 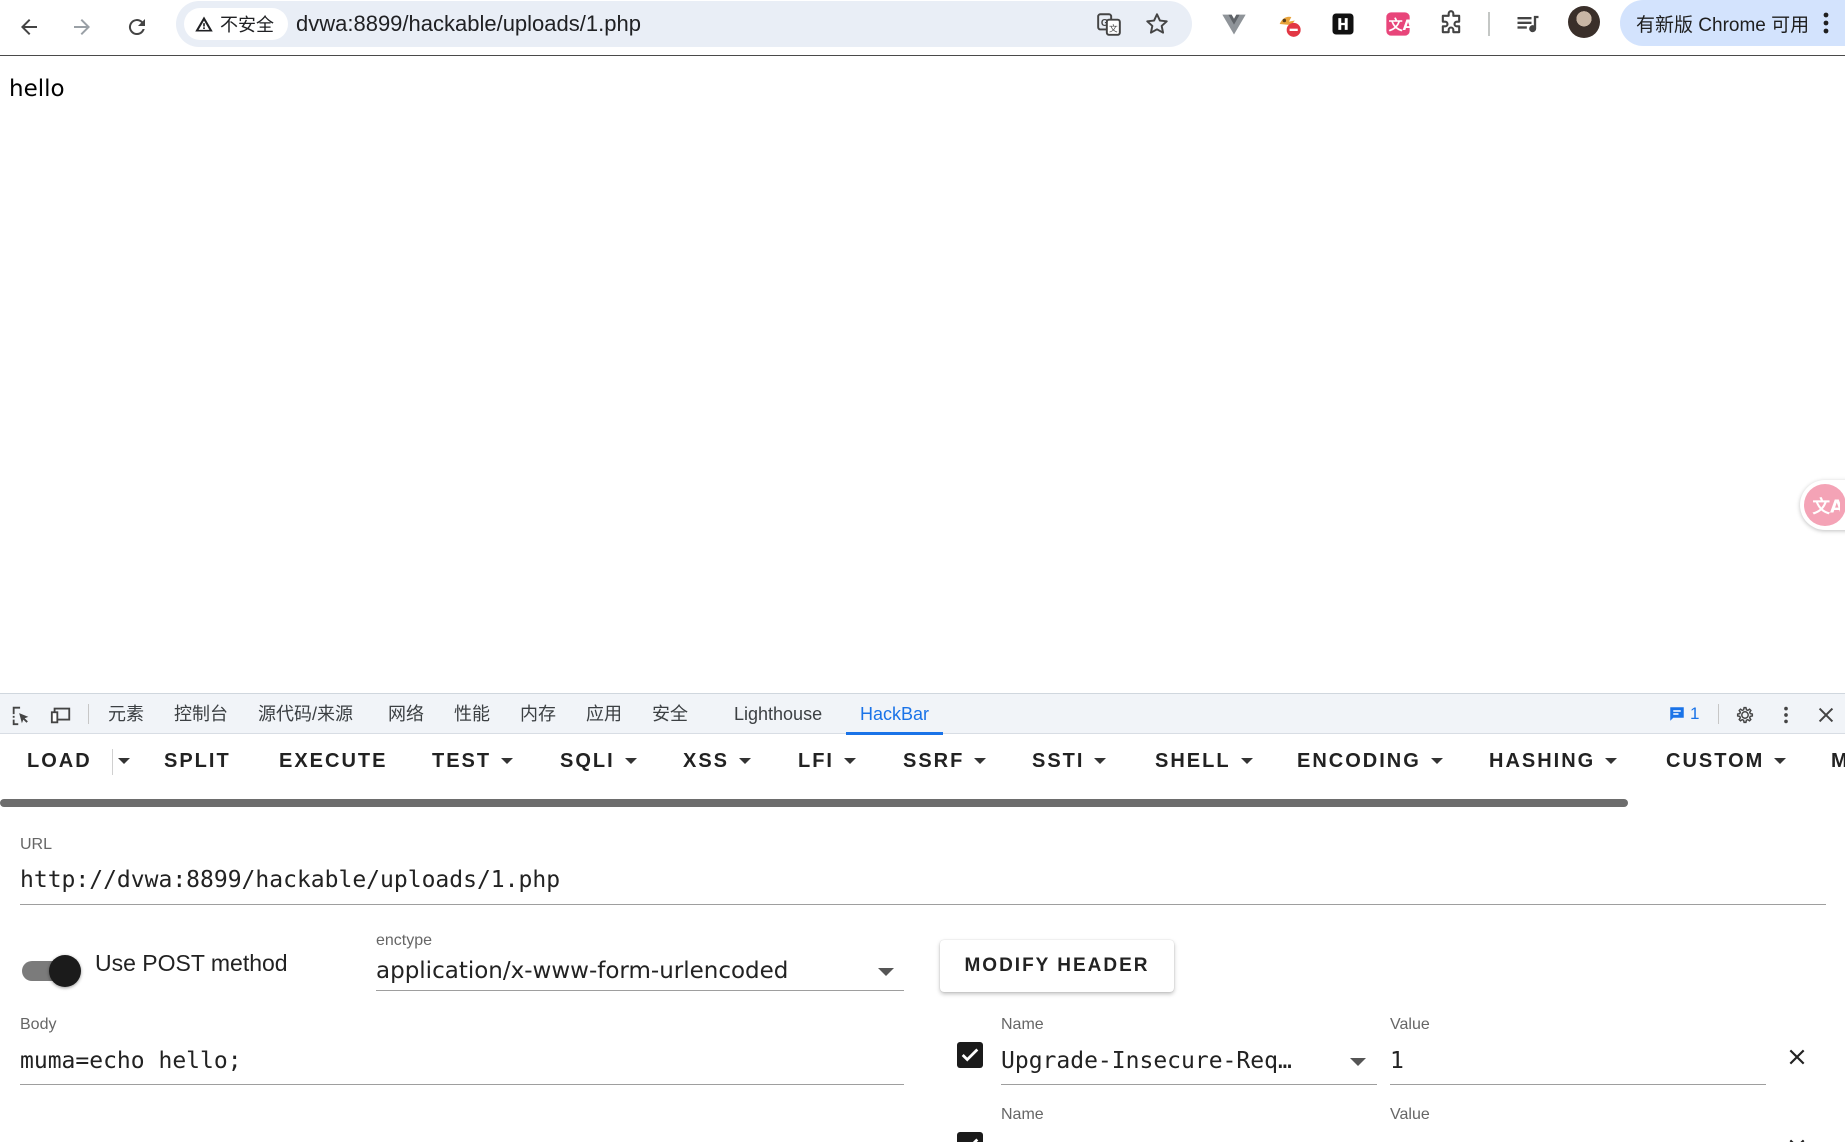 I want to click on extension-translate-button: 文A, so click(x=1398, y=24).